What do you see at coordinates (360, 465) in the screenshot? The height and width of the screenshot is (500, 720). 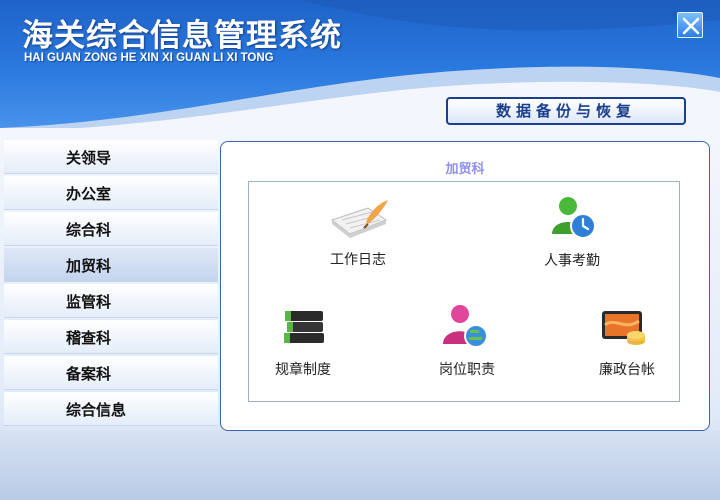 I see `footer-strip` at bounding box center [360, 465].